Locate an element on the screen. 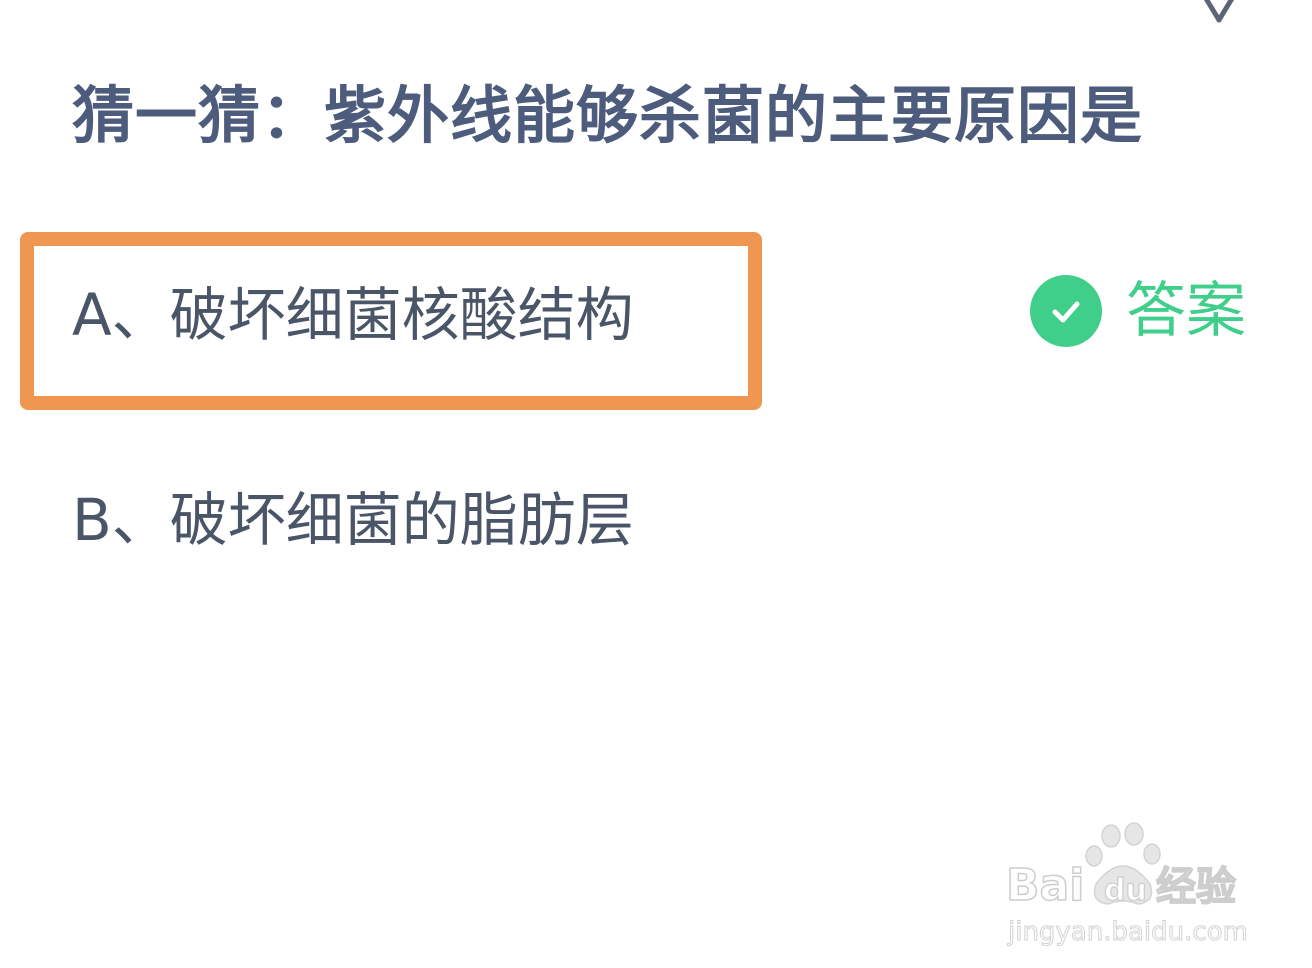  check-circle-icon is located at coordinates (1066, 311).